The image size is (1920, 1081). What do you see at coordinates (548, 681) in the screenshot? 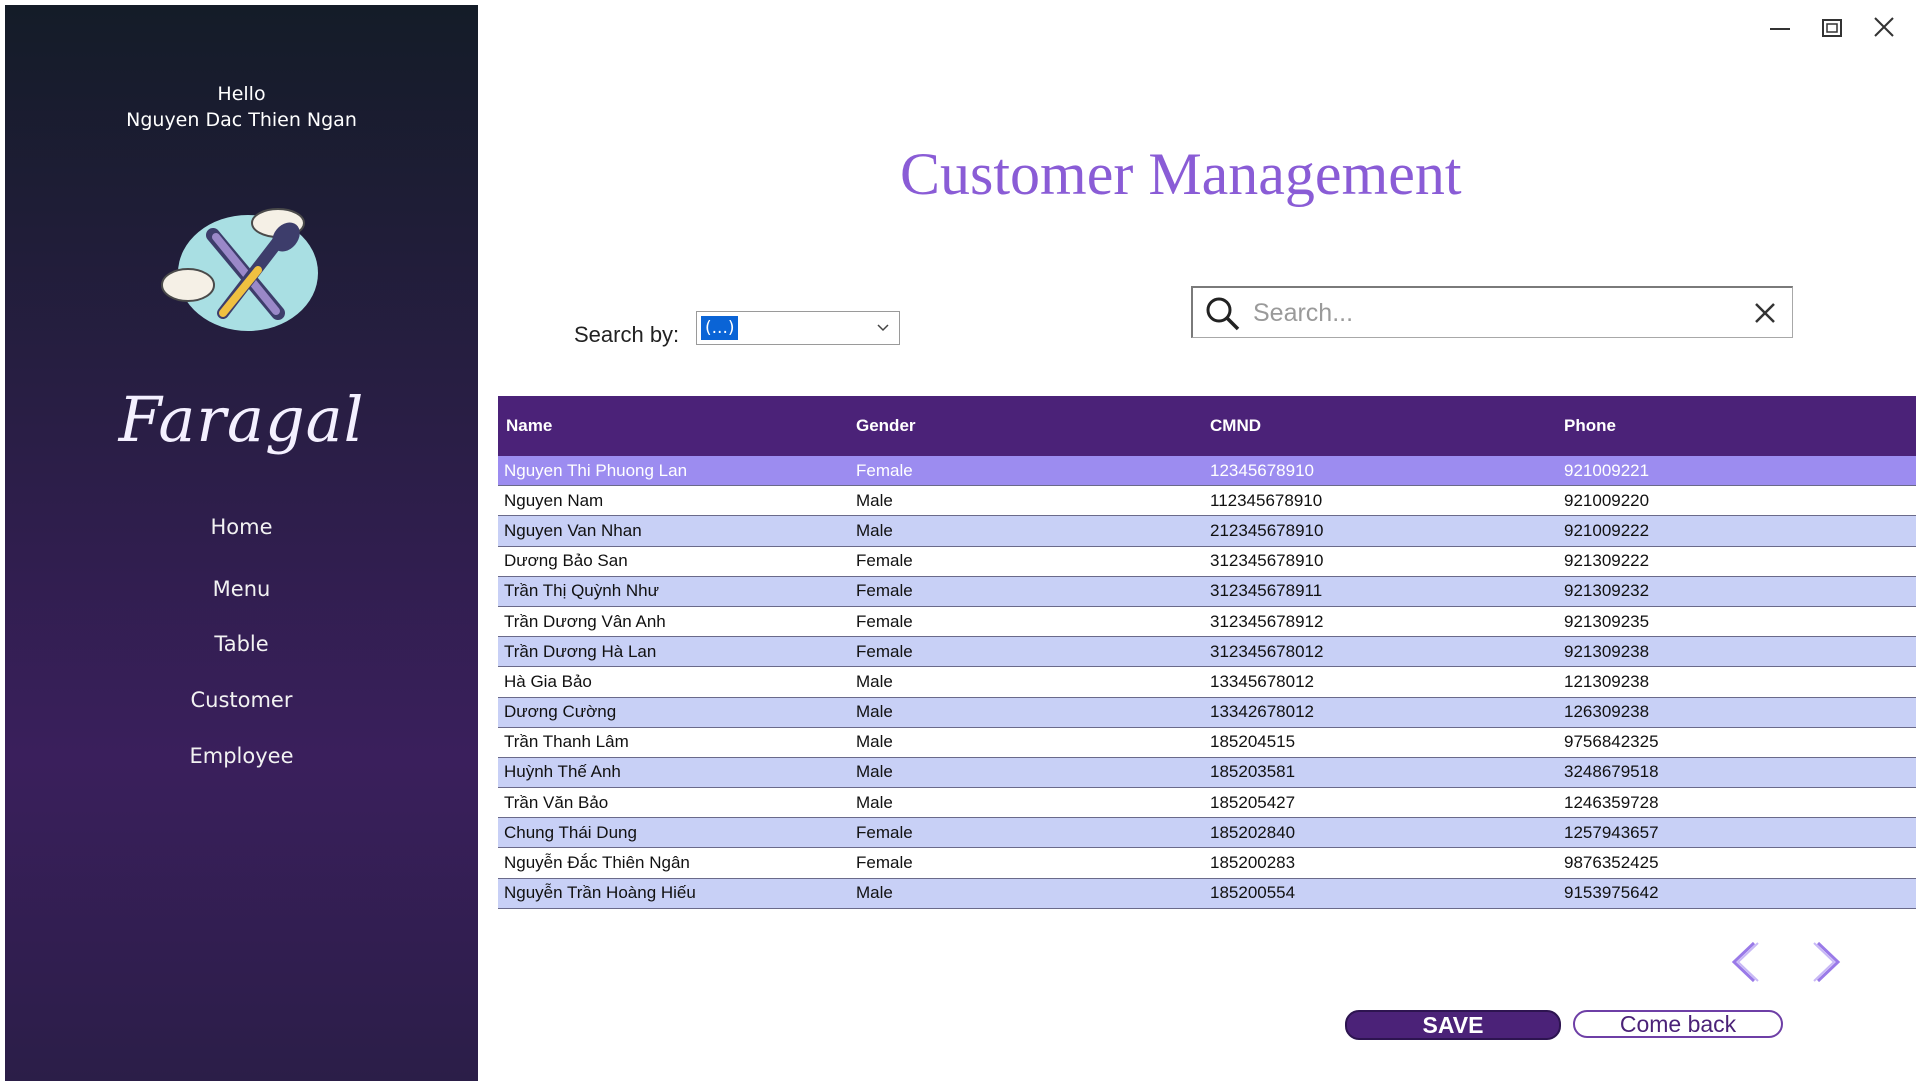
I see `cell-name: Hà Gia Bảo` at bounding box center [548, 681].